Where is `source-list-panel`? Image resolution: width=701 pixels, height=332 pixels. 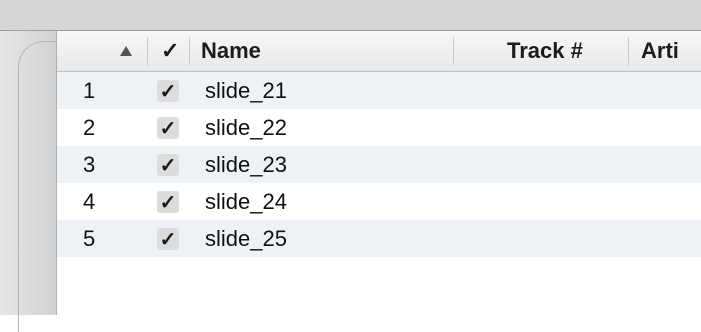
source-list-panel is located at coordinates (39, 181).